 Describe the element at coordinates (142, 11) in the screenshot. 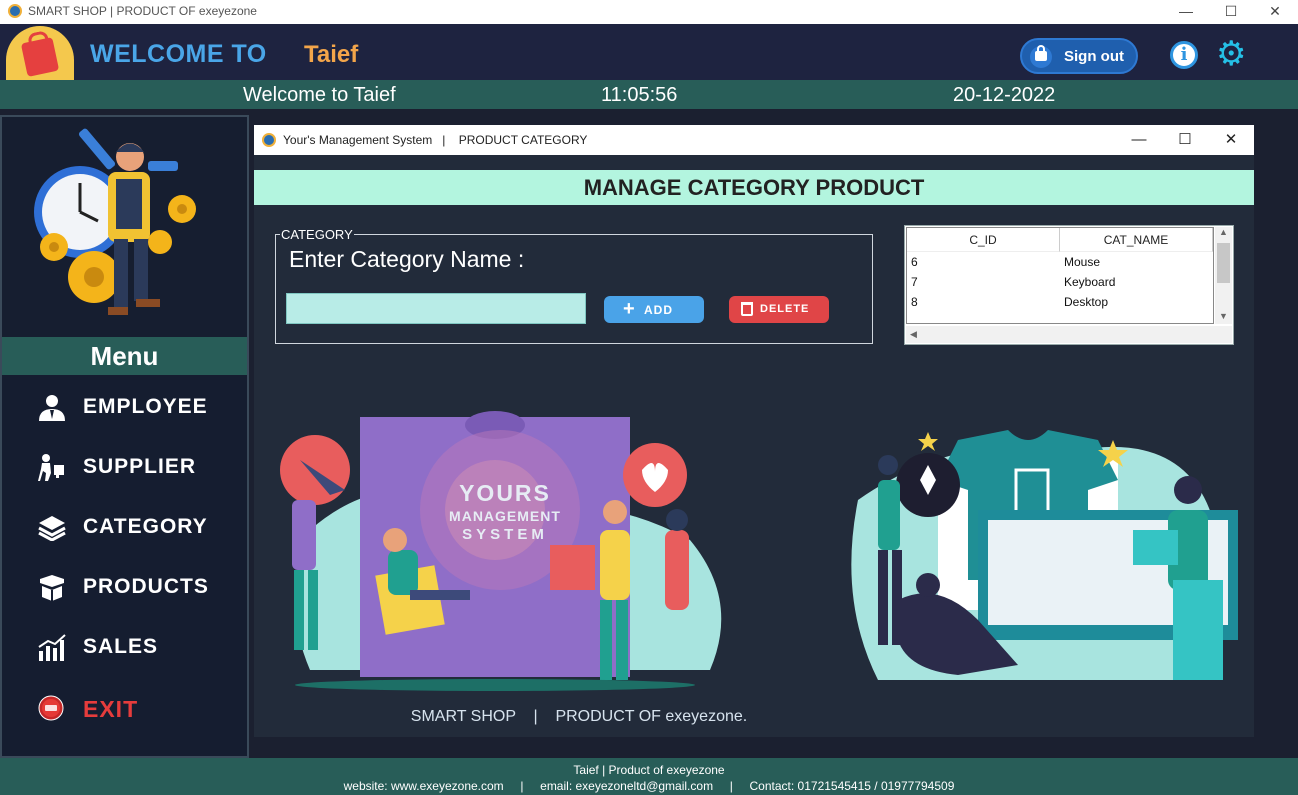

I see `window-title: SMART SHOP | PRODUCT OF exeyezone` at that location.